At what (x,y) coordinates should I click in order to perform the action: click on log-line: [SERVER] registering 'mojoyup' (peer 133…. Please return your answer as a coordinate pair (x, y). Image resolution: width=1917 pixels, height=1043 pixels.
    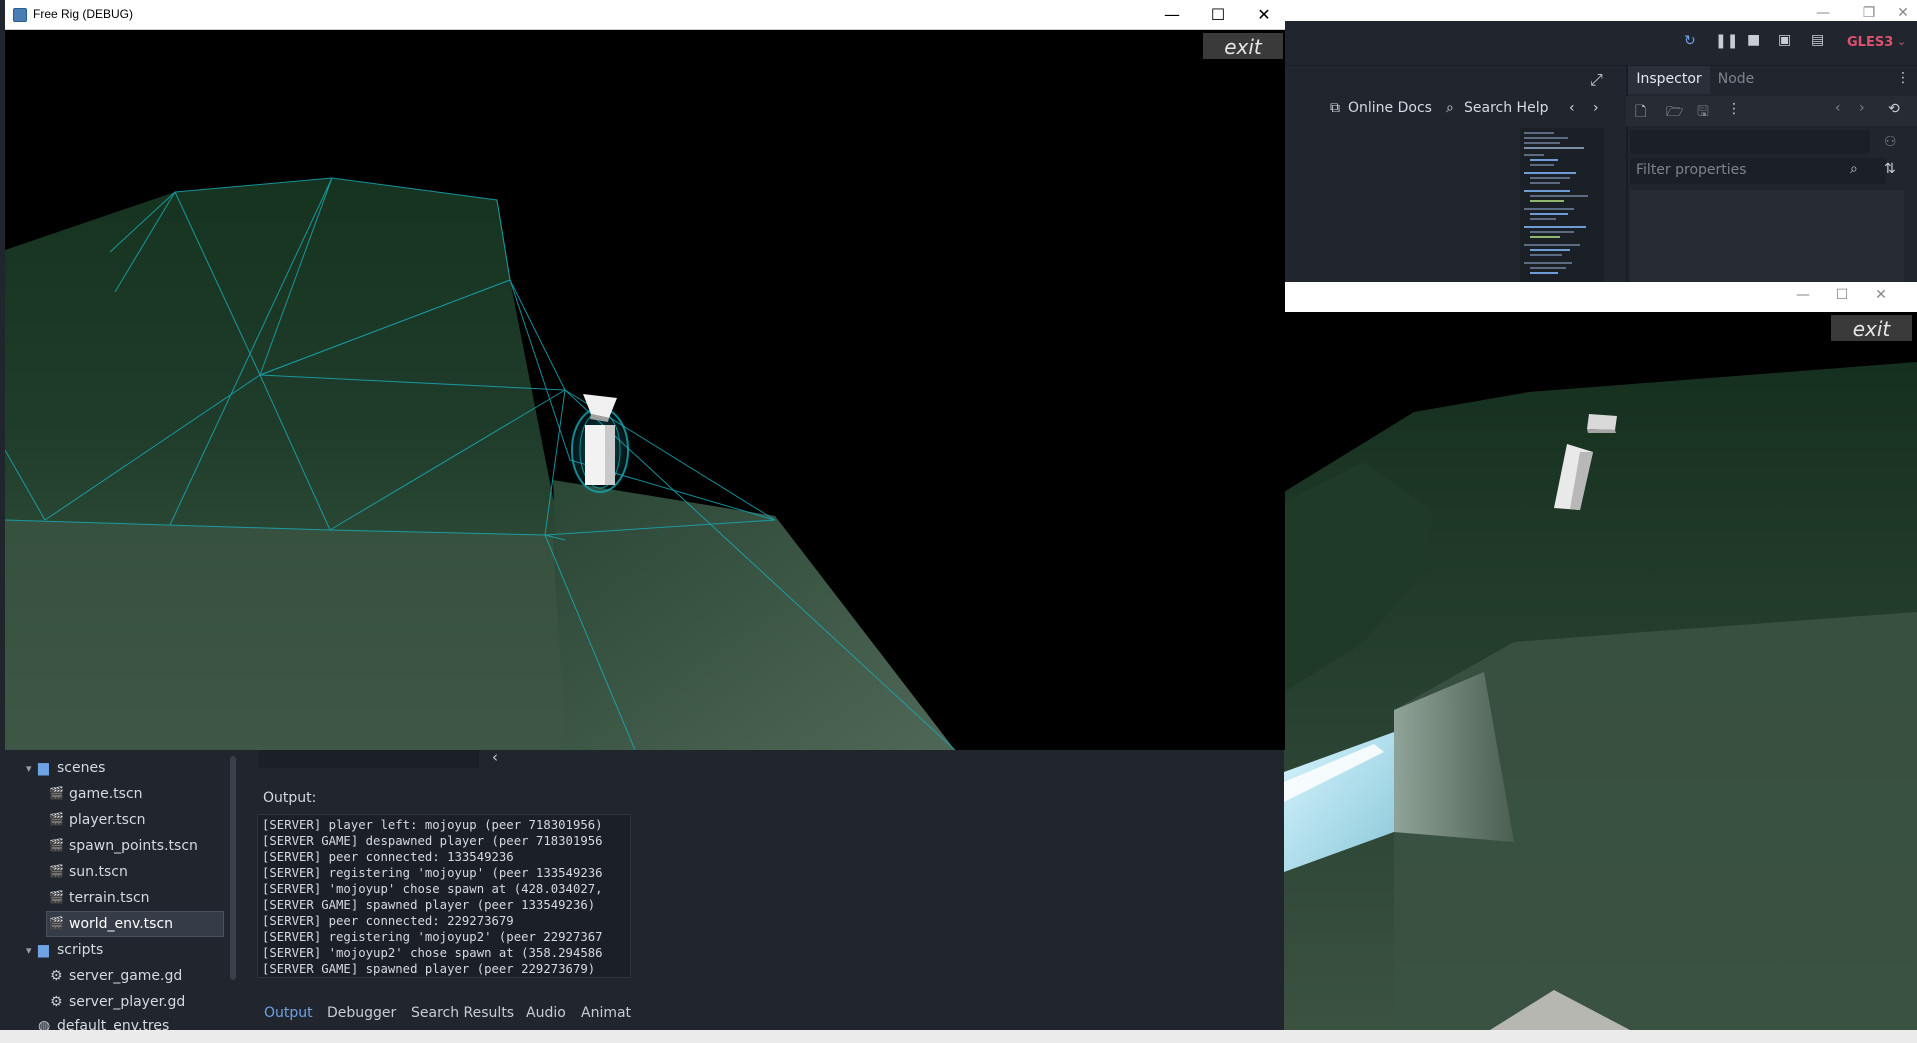
    Looking at the image, I should click on (432, 873).